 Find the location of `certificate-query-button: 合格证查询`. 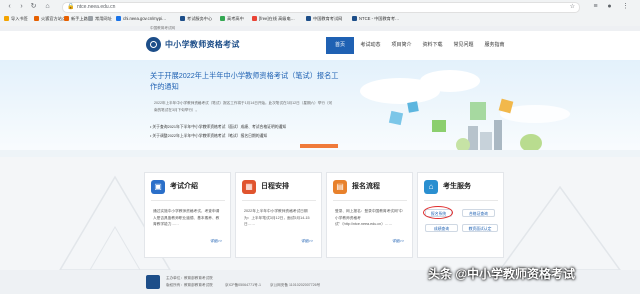

certificate-query-button: 合格证查询 is located at coordinates (478, 213).